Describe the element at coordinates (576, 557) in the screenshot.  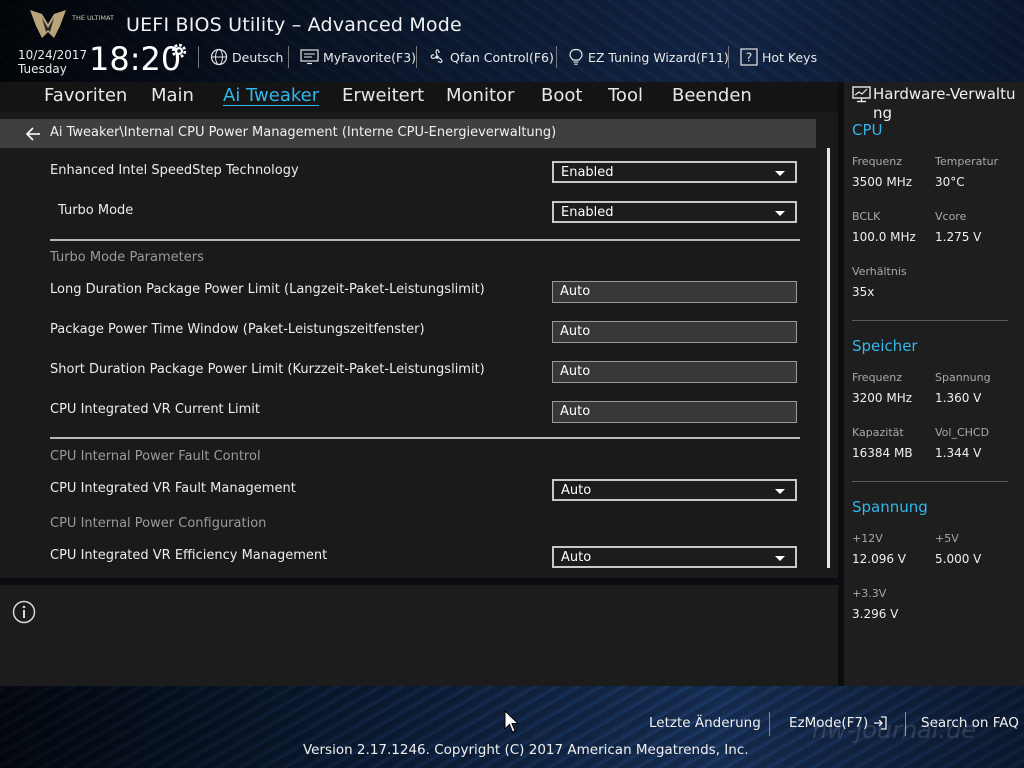
I see `vr-efficiency-value: Auto` at that location.